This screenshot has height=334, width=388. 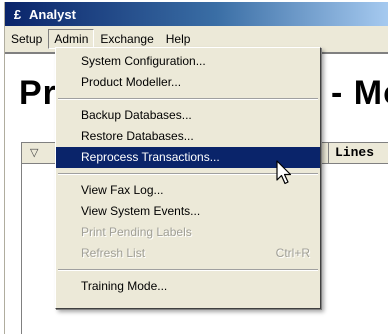 I want to click on menu-item-label: Refresh List, so click(x=113, y=253).